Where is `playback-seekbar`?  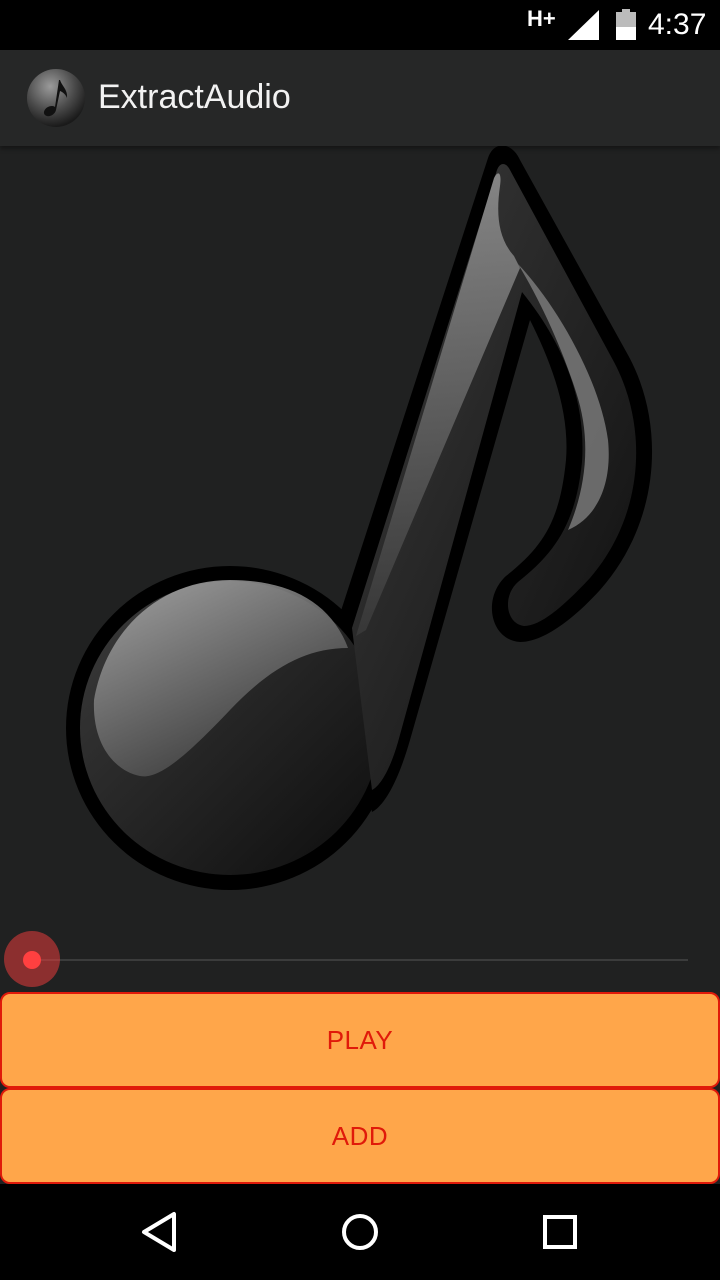 playback-seekbar is located at coordinates (360, 960).